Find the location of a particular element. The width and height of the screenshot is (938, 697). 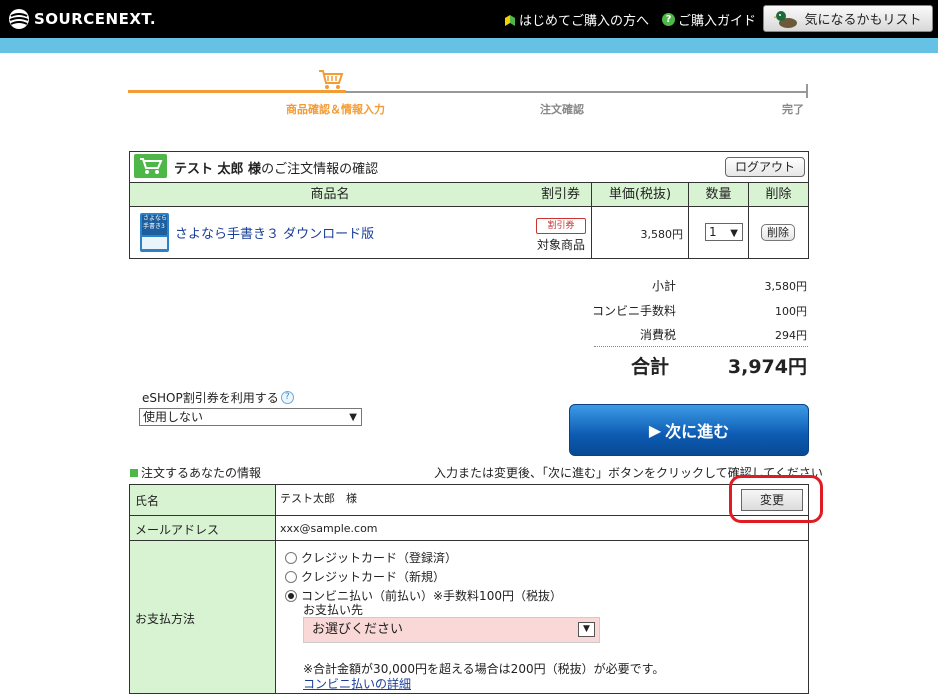

next-button-label: 次に進む is located at coordinates (697, 431).